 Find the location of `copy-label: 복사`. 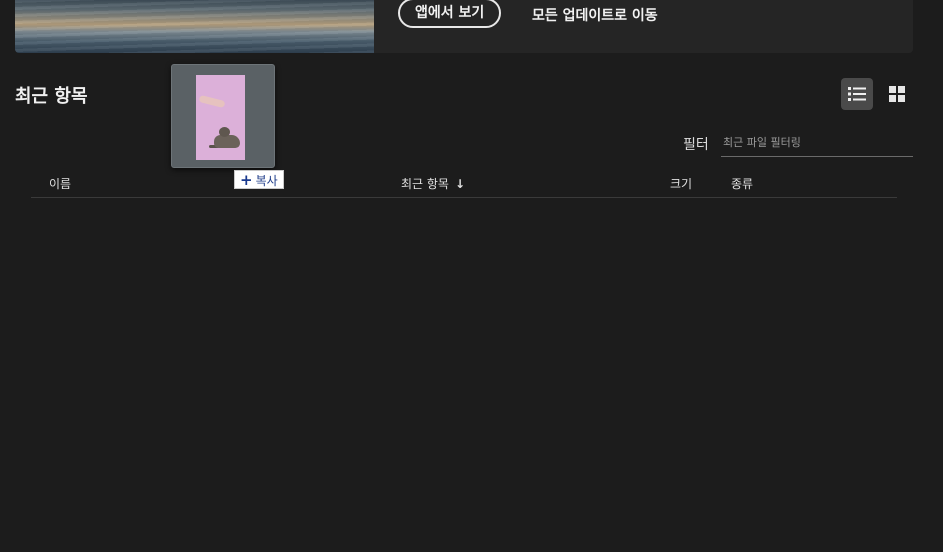

copy-label: 복사 is located at coordinates (266, 181).